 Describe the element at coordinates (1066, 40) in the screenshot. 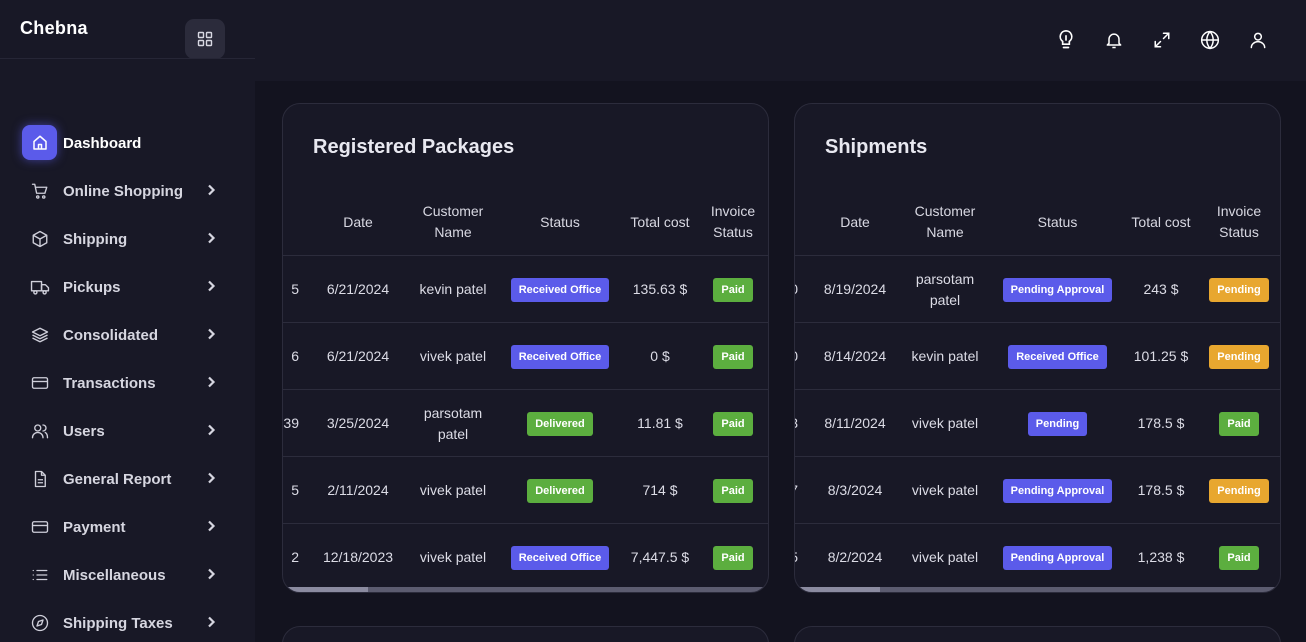

I see `lightbulb-icon` at that location.